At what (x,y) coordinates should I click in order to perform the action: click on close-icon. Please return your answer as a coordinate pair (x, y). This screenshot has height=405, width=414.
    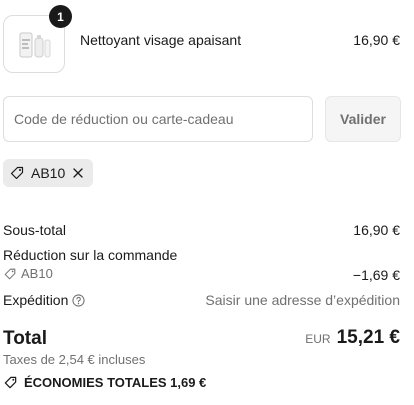
    Looking at the image, I should click on (78, 173).